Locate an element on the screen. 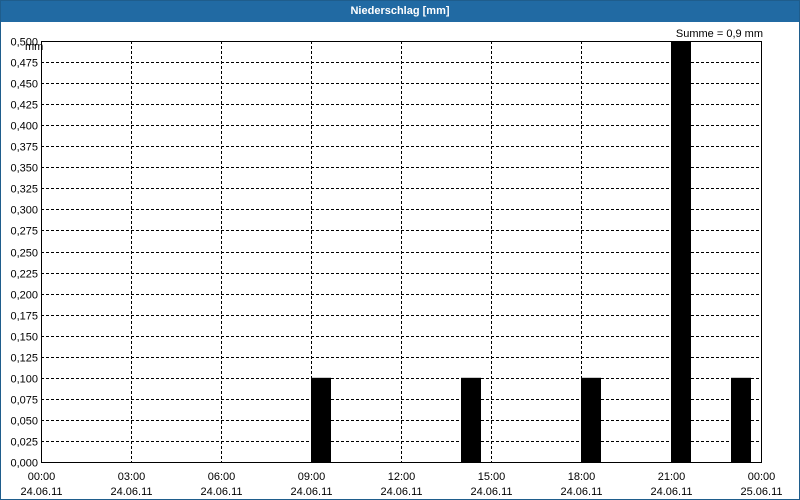 This screenshot has width=800, height=500. x-tick-time-label: 09:00 is located at coordinates (312, 477).